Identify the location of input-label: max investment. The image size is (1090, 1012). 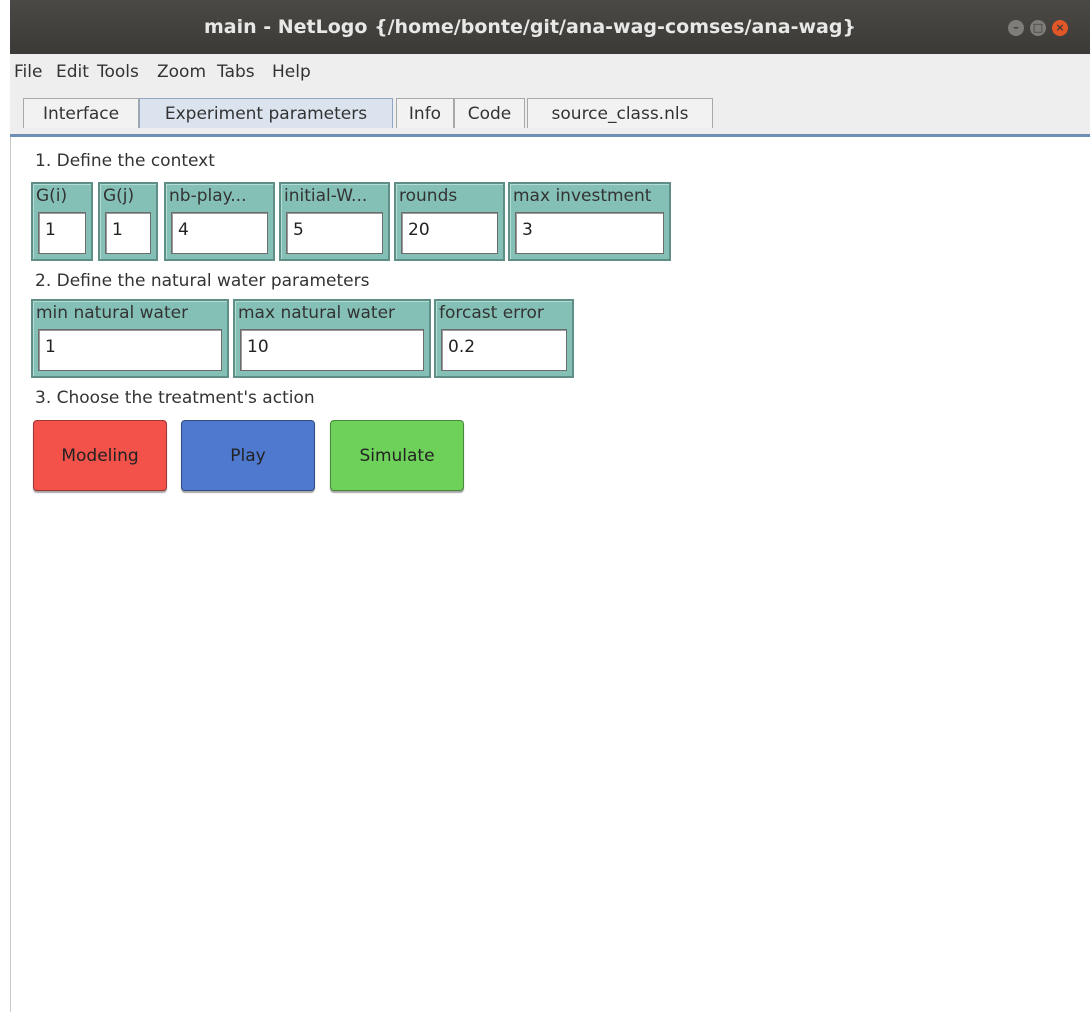
(582, 196).